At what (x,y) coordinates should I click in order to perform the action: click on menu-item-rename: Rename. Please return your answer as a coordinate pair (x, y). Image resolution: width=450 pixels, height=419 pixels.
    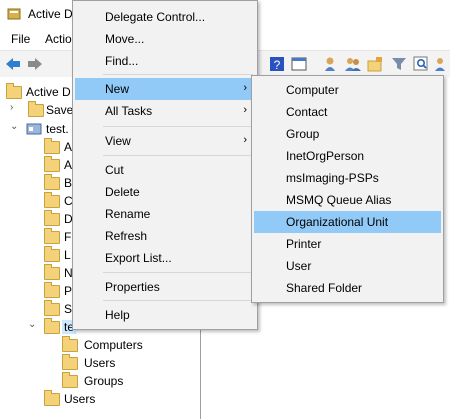
    Looking at the image, I should click on (165, 214).